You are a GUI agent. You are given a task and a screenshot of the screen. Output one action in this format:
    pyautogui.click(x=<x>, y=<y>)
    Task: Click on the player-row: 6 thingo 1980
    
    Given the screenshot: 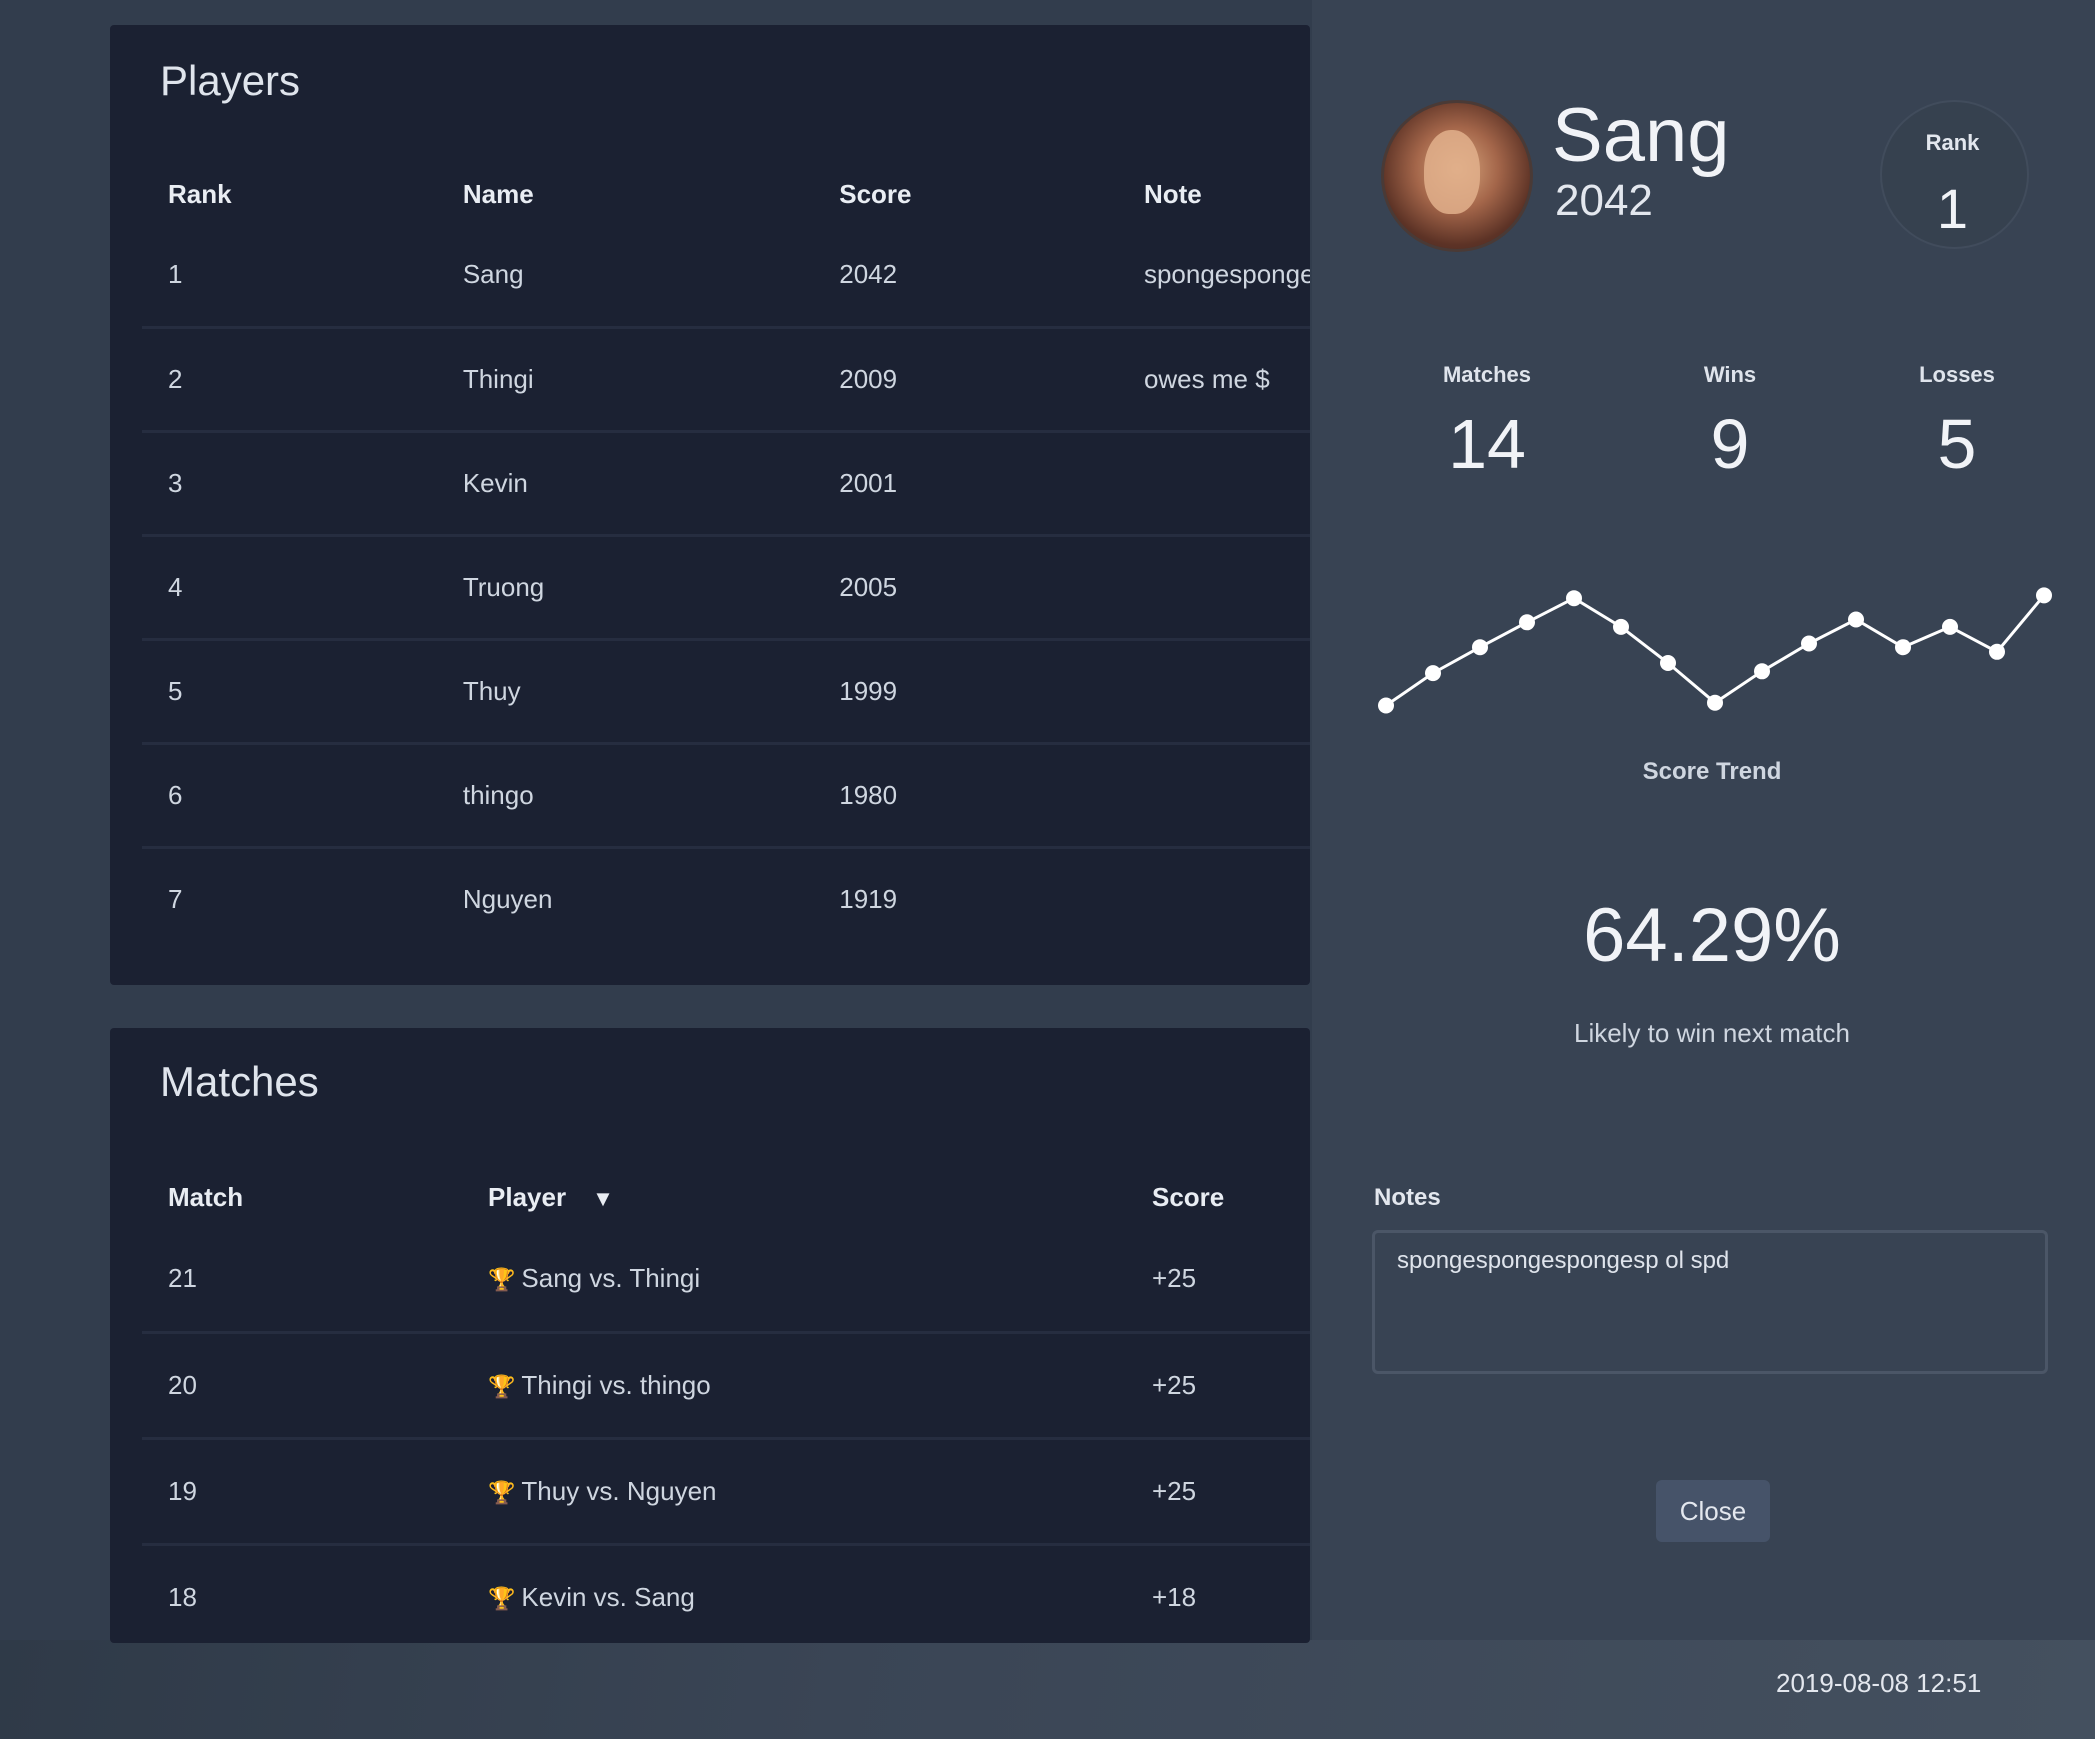 What is the action you would take?
    pyautogui.click(x=726, y=795)
    